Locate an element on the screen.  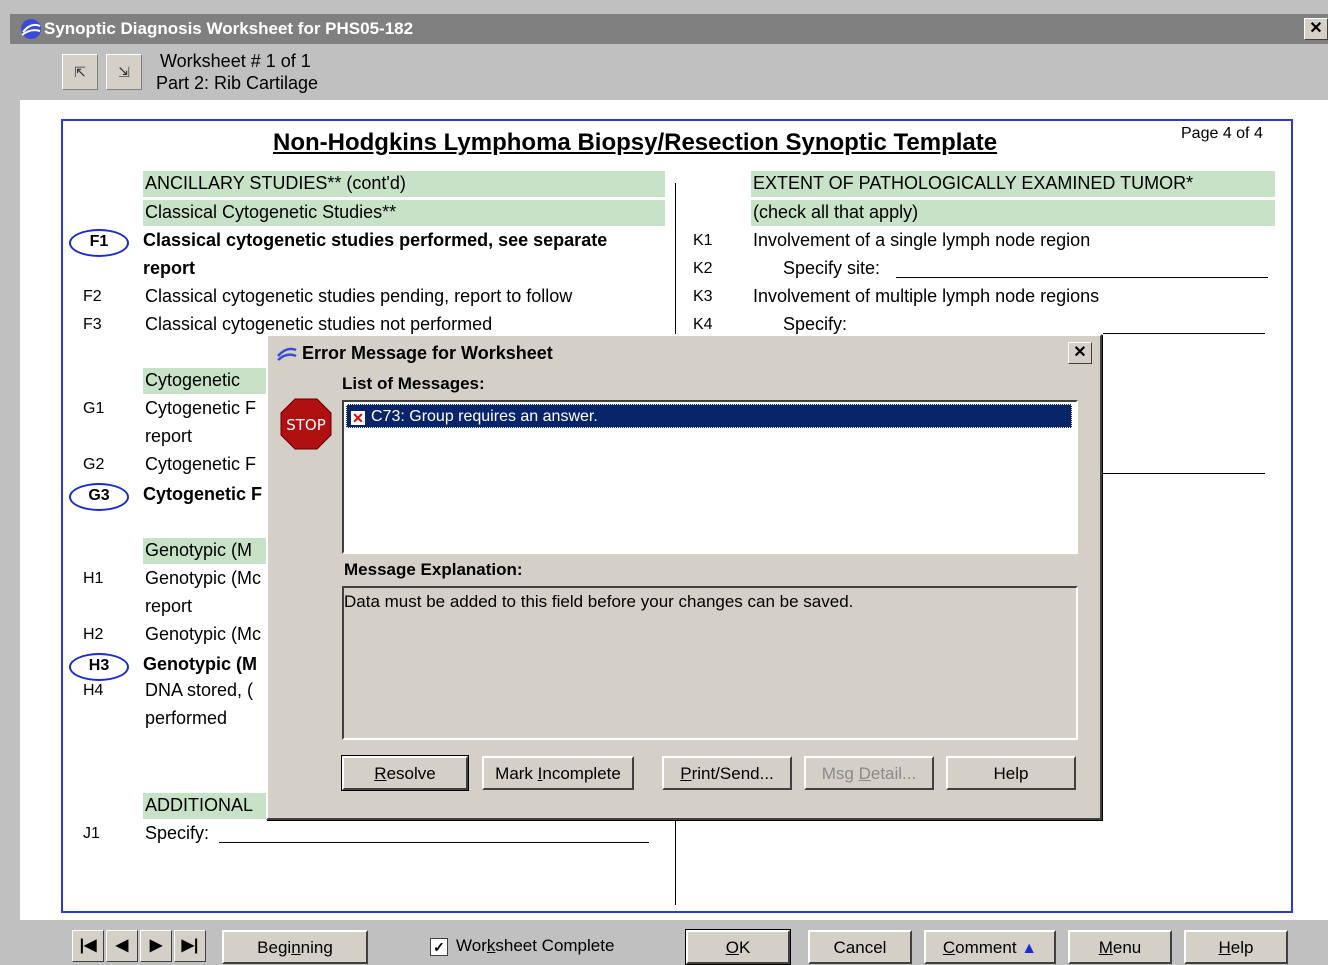
option-H2-code: H2 is located at coordinates (93, 635).